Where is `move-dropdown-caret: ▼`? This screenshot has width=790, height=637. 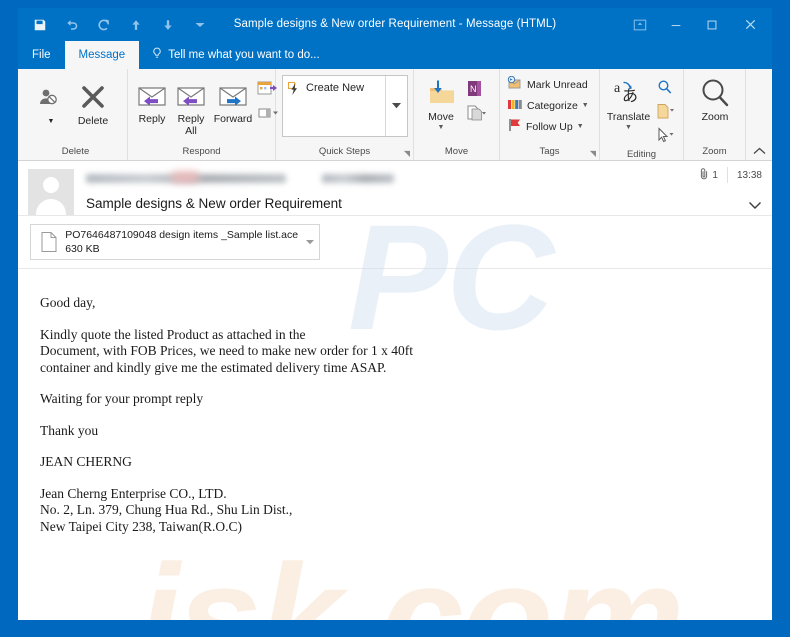 move-dropdown-caret: ▼ is located at coordinates (441, 127).